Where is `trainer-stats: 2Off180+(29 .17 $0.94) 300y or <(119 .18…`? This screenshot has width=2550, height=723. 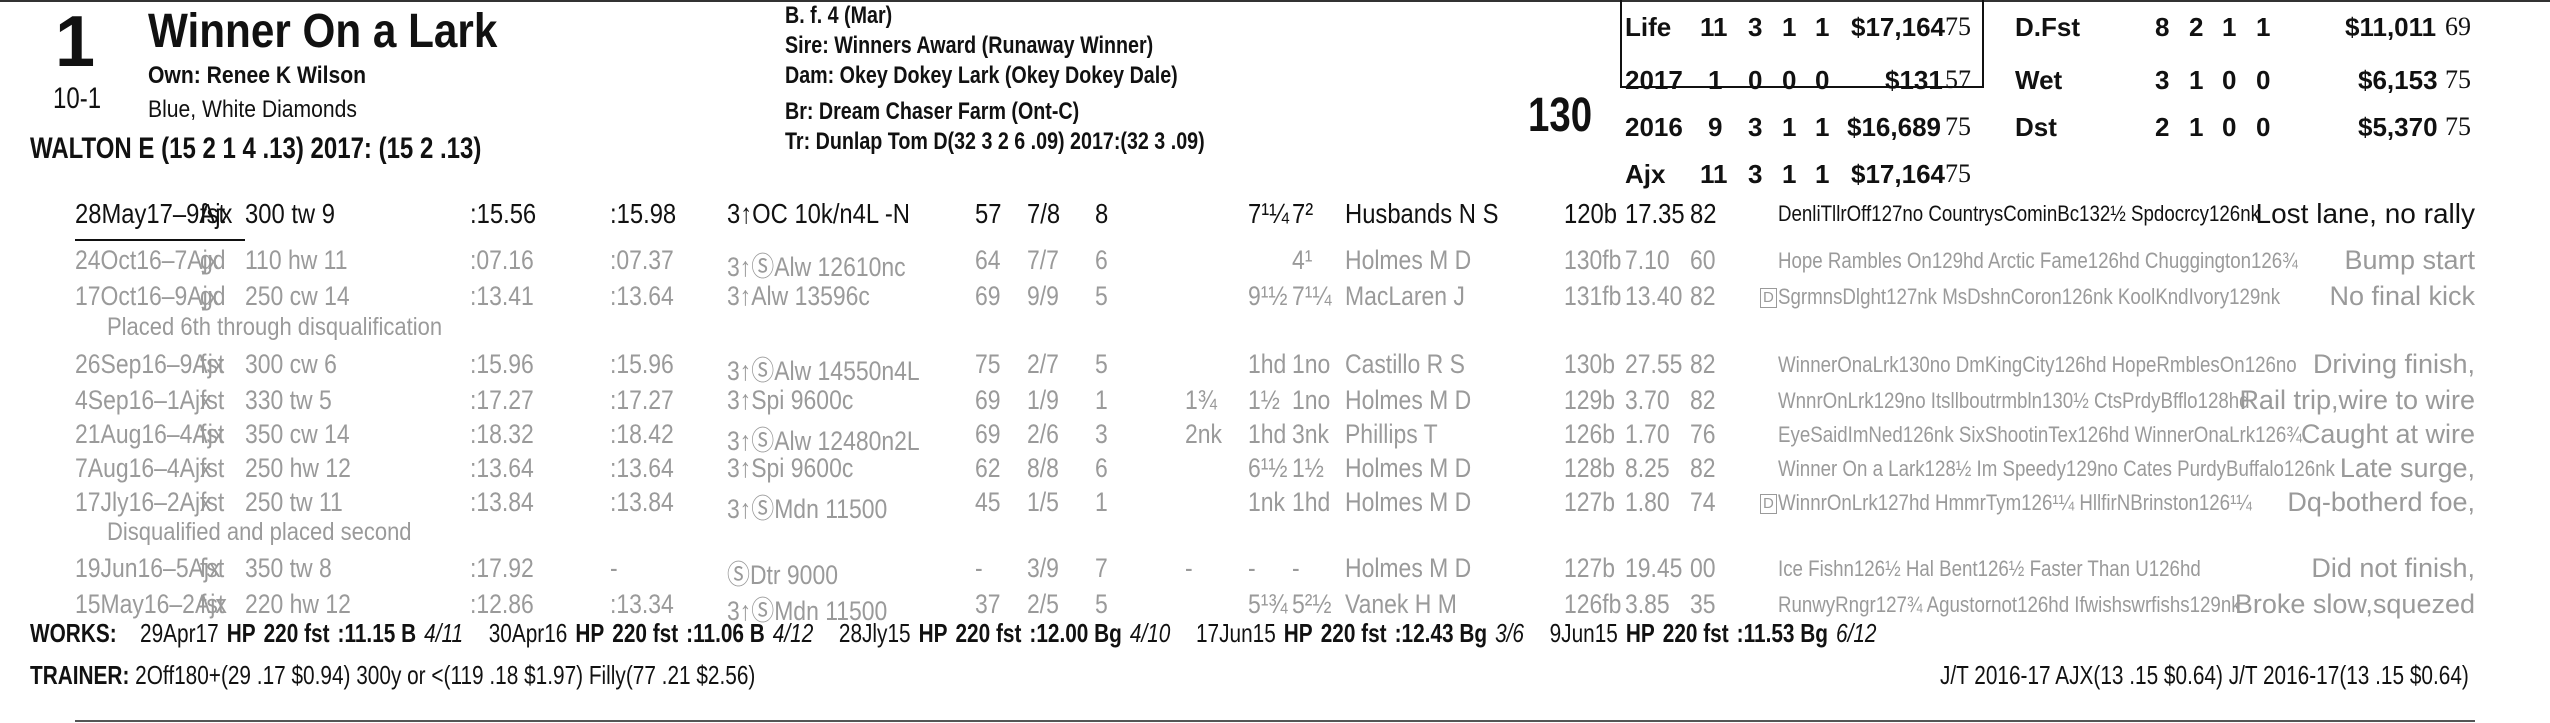 trainer-stats: 2Off180+(29 .17 $0.94) 300y or <(119 .18… is located at coordinates (445, 675).